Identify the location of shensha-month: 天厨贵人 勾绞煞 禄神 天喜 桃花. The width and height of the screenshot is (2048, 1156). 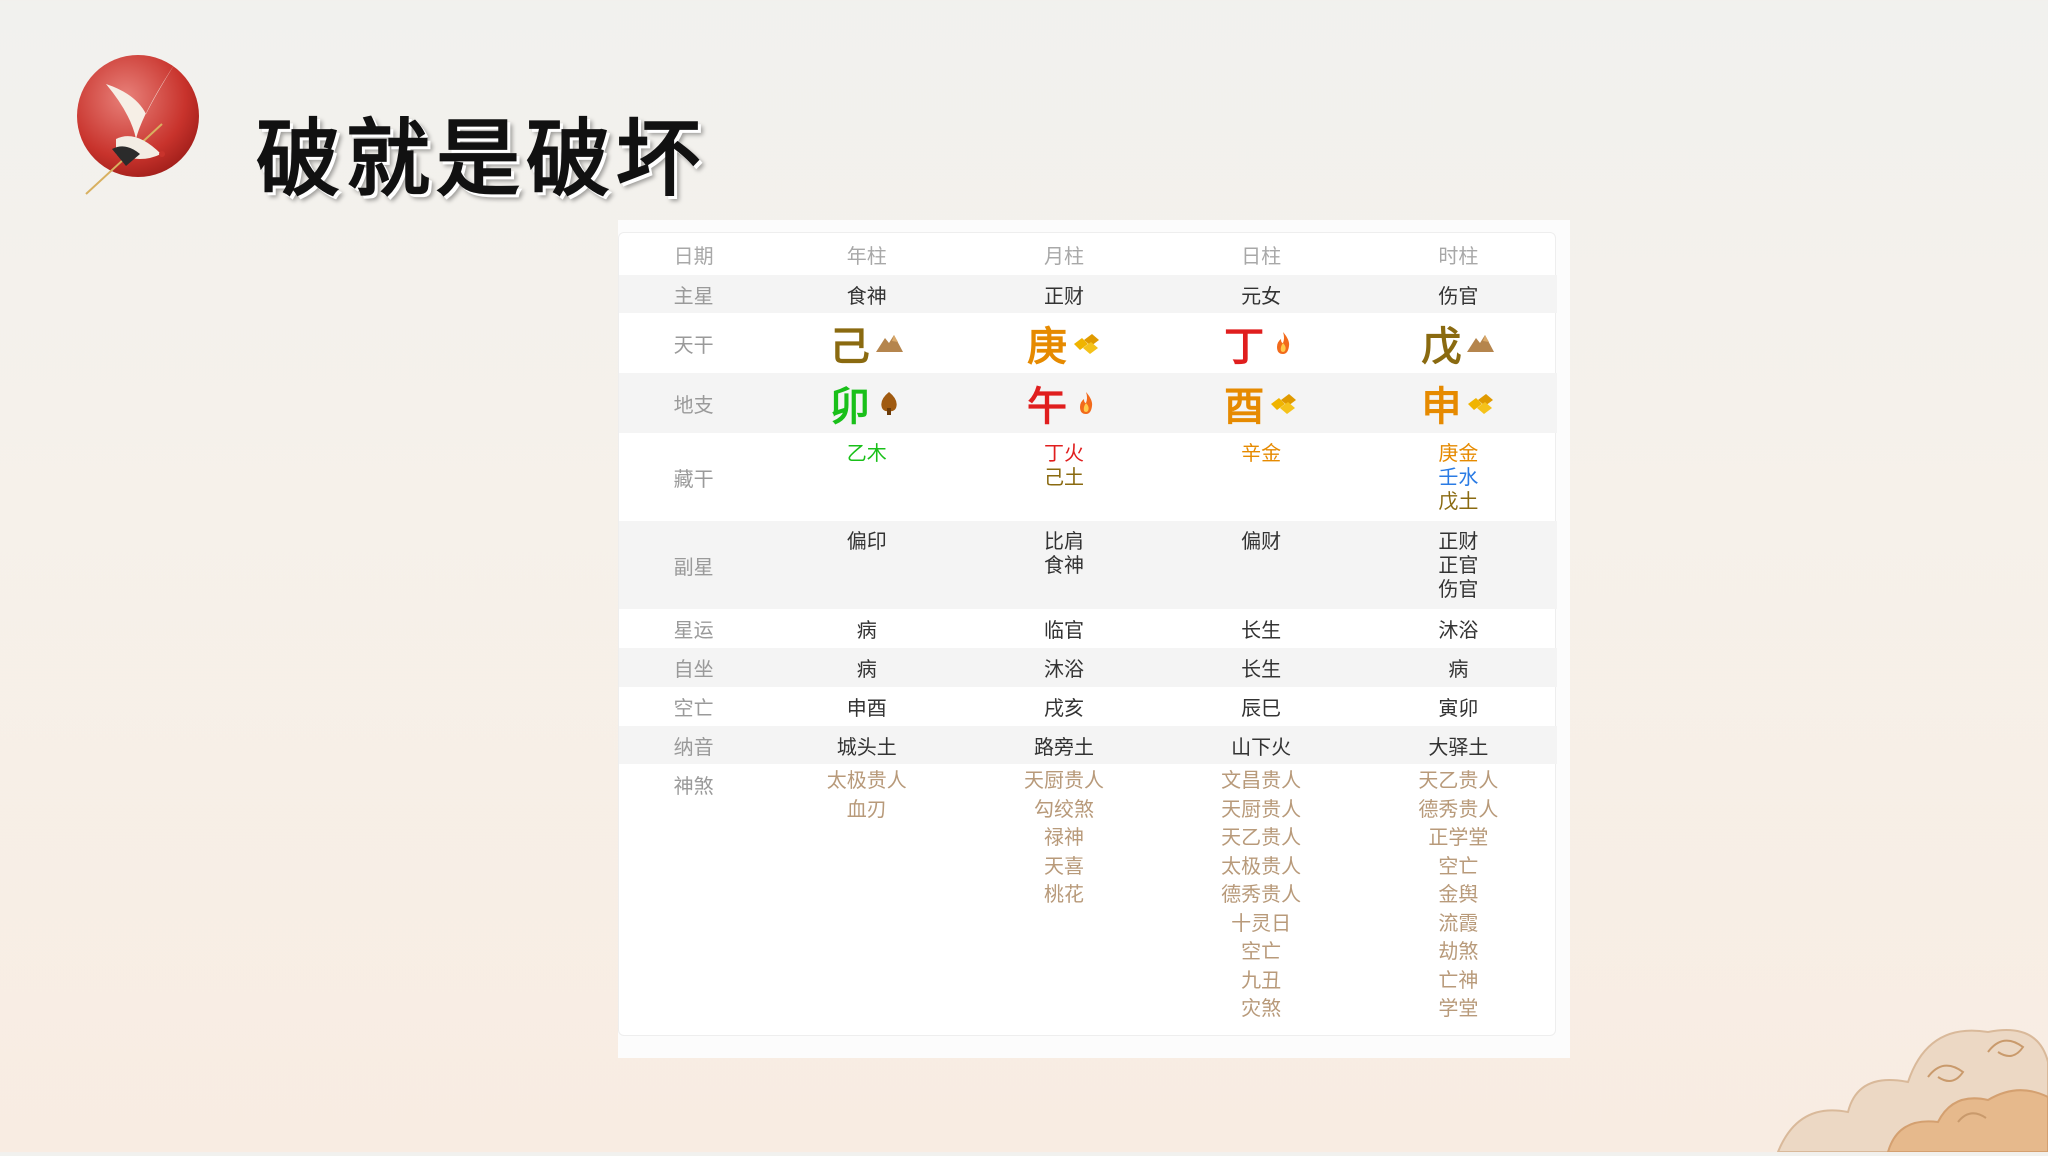
(1063, 900).